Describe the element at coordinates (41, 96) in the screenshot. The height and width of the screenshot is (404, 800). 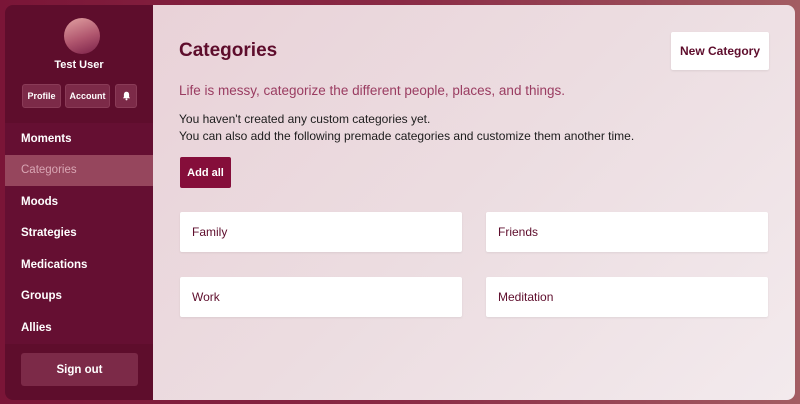
I see `profile-button: Profile` at that location.